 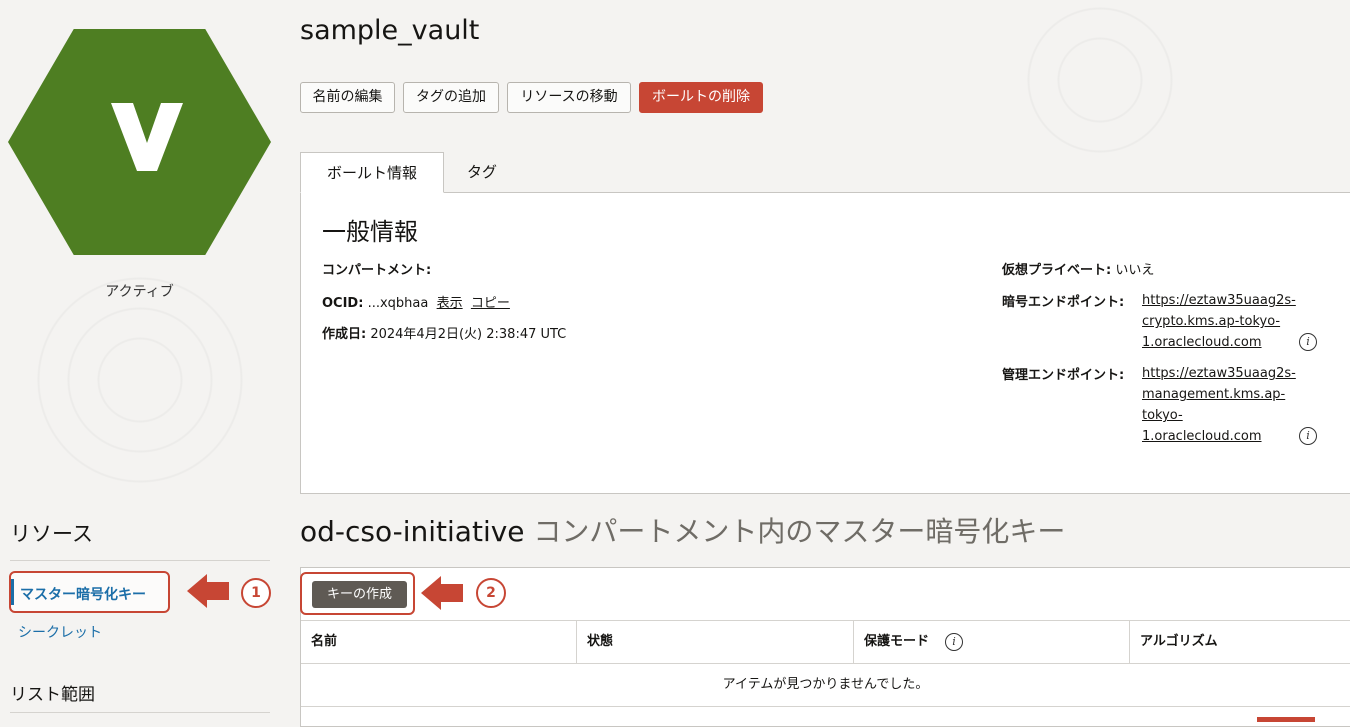 I want to click on create-key-button: キーの作成, so click(x=359, y=594).